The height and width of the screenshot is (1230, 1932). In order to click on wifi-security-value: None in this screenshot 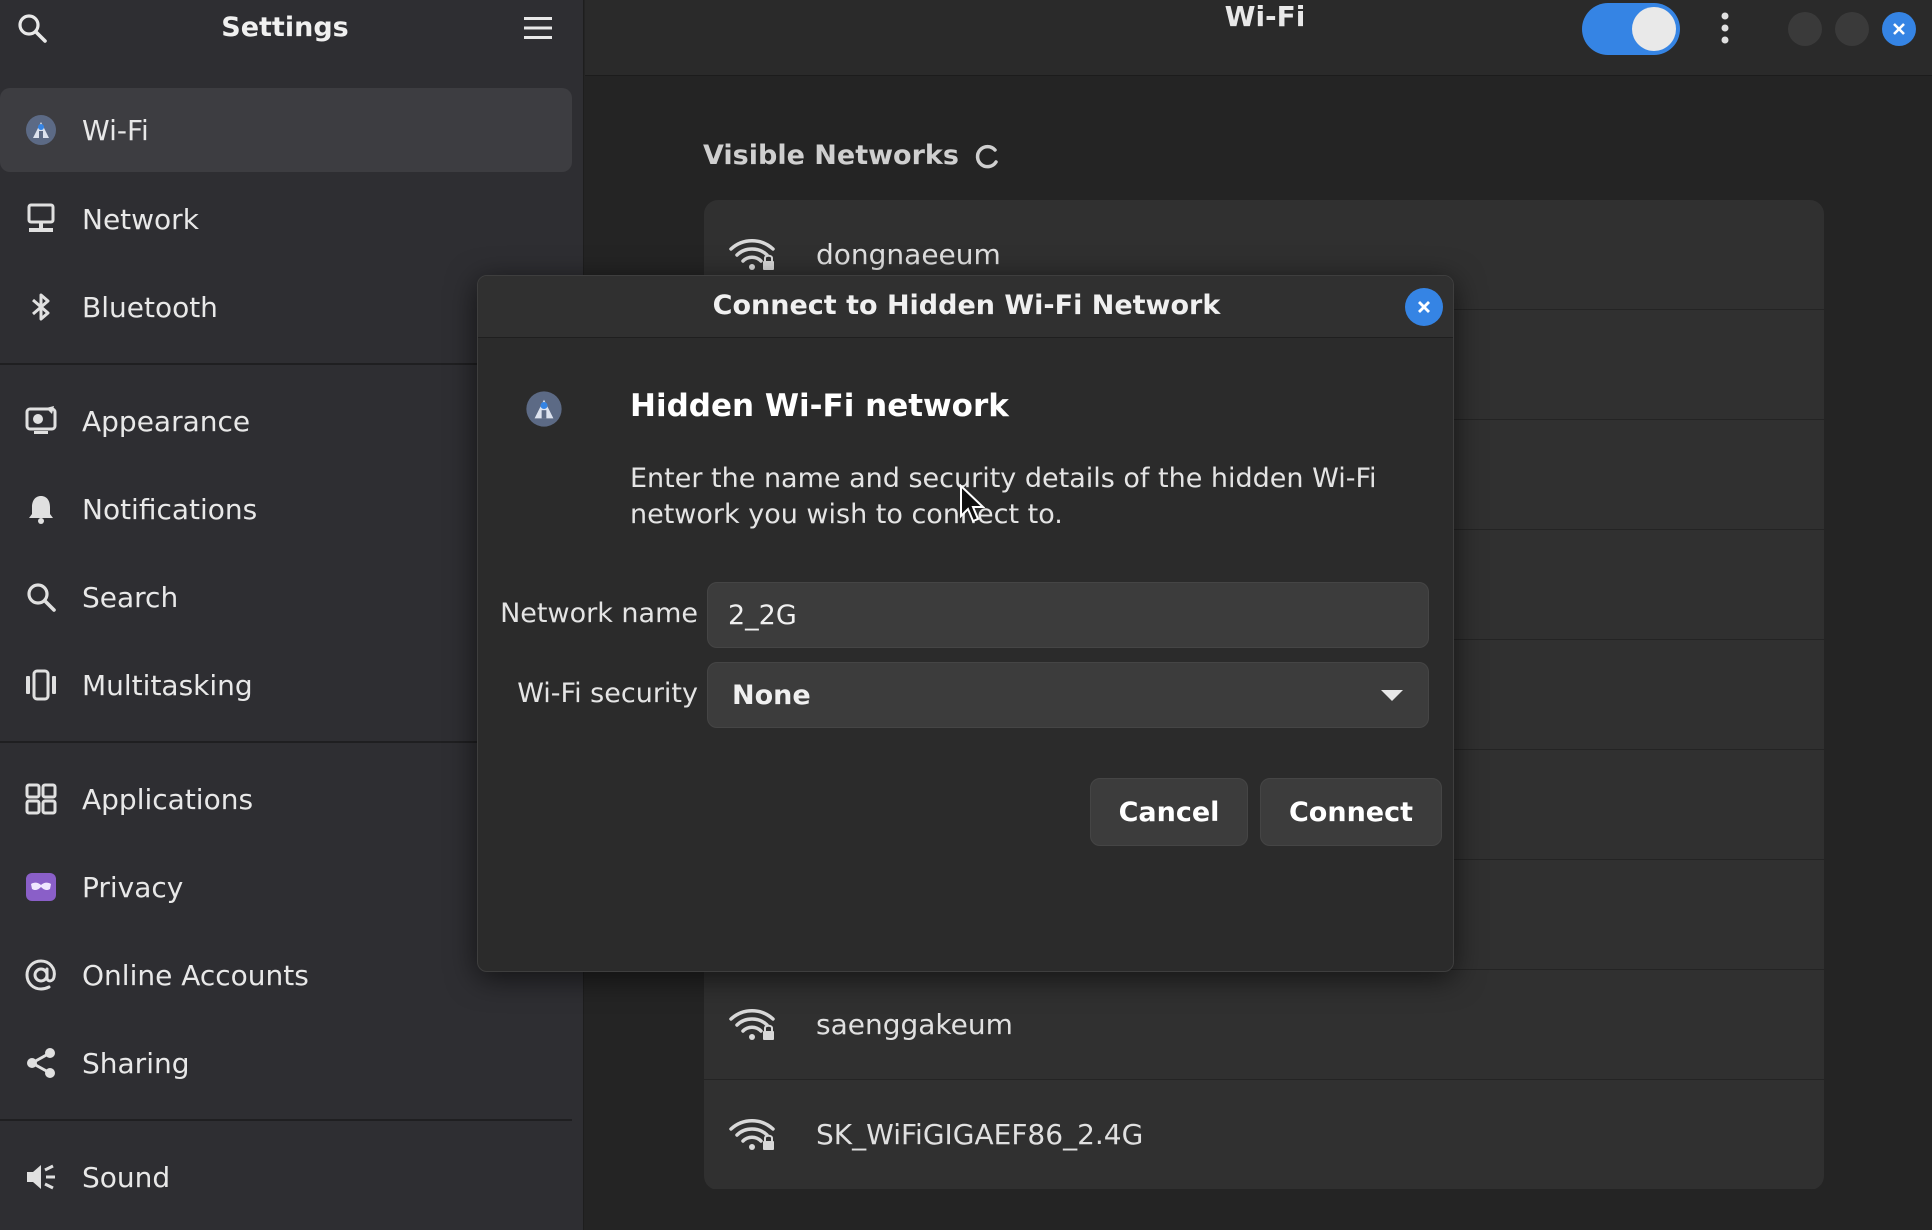, I will do `click(771, 695)`.